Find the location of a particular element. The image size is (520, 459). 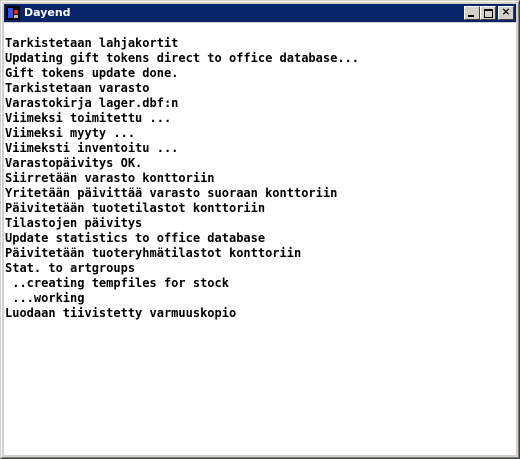

console-line: Varastopäivitys OK. is located at coordinates (74, 163).